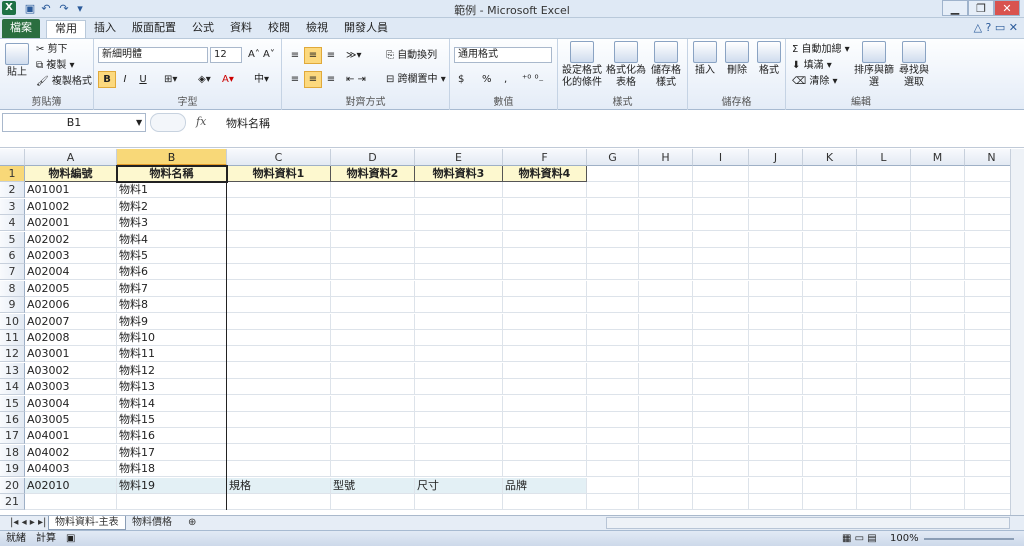 Image resolution: width=1024 pixels, height=546 pixels. I want to click on font-size-select: 12, so click(226, 55).